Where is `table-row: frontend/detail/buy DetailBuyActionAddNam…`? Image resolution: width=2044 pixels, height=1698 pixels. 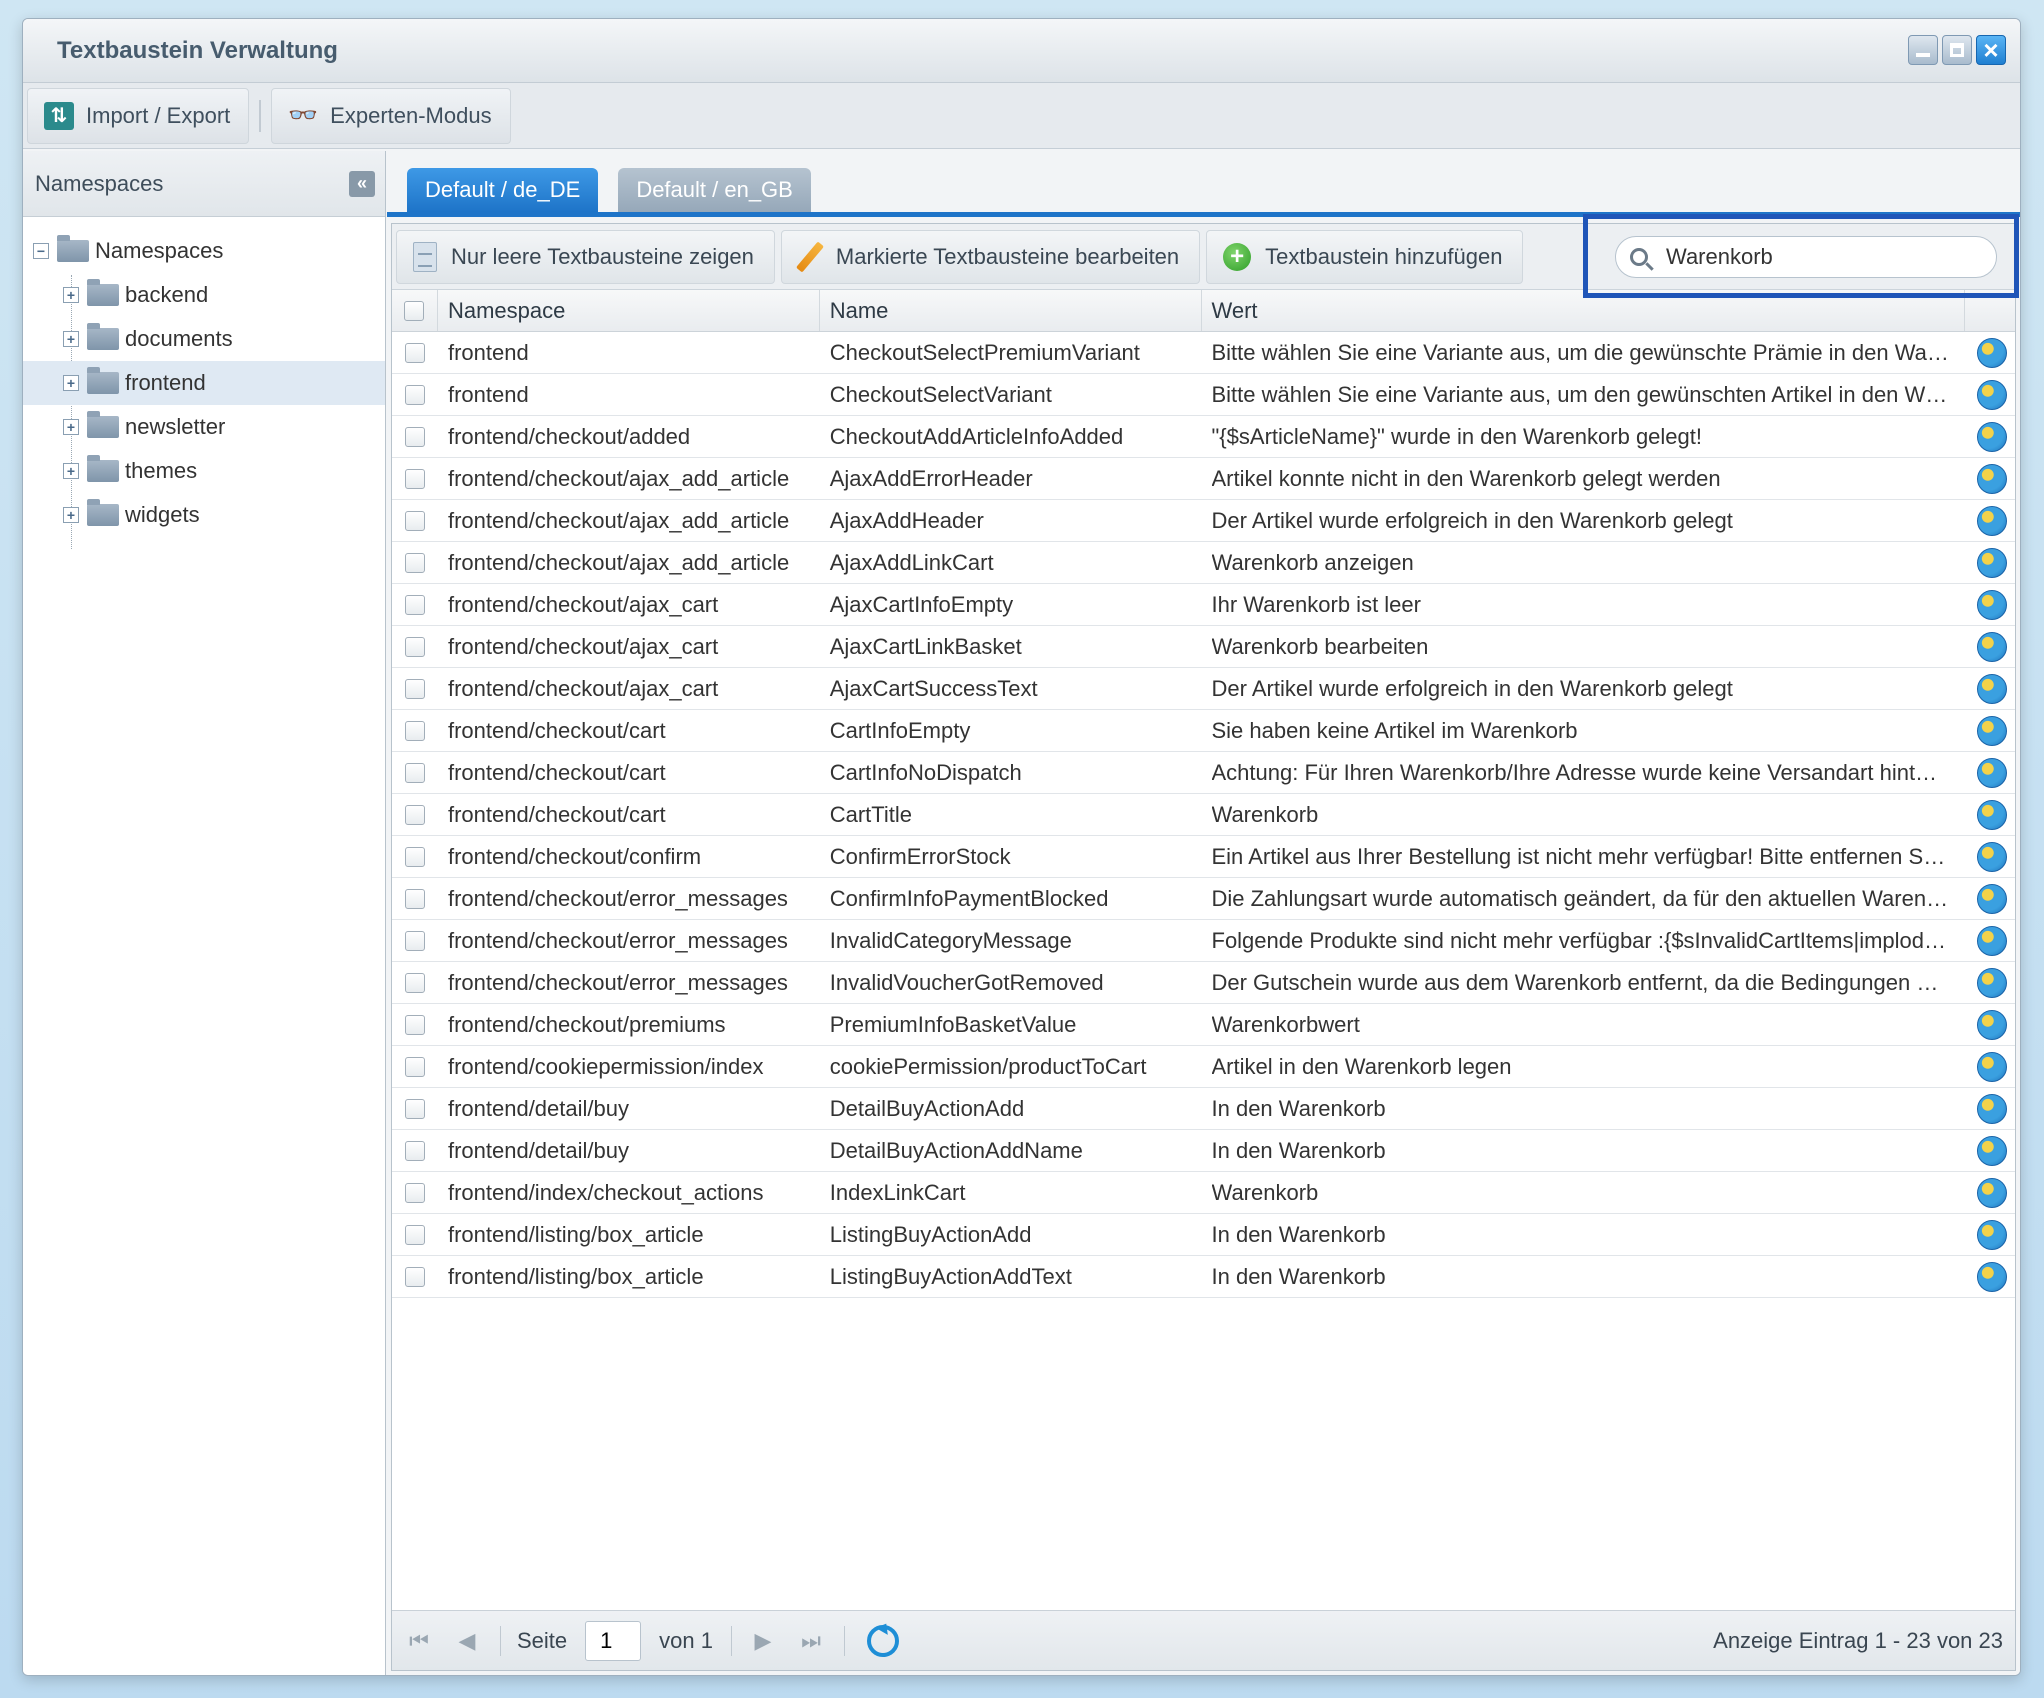 table-row: frontend/detail/buy DetailBuyActionAddNam… is located at coordinates (1203, 1151).